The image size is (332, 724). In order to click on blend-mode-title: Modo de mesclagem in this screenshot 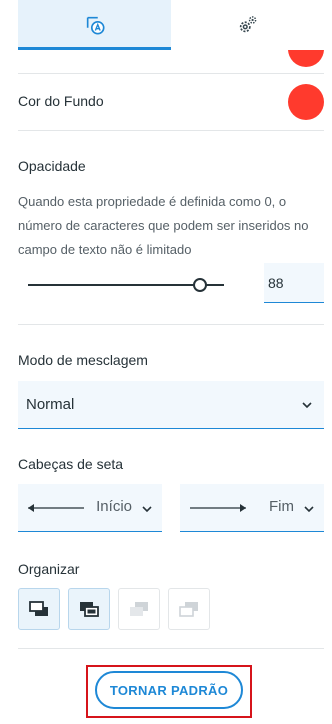, I will do `click(83, 360)`.